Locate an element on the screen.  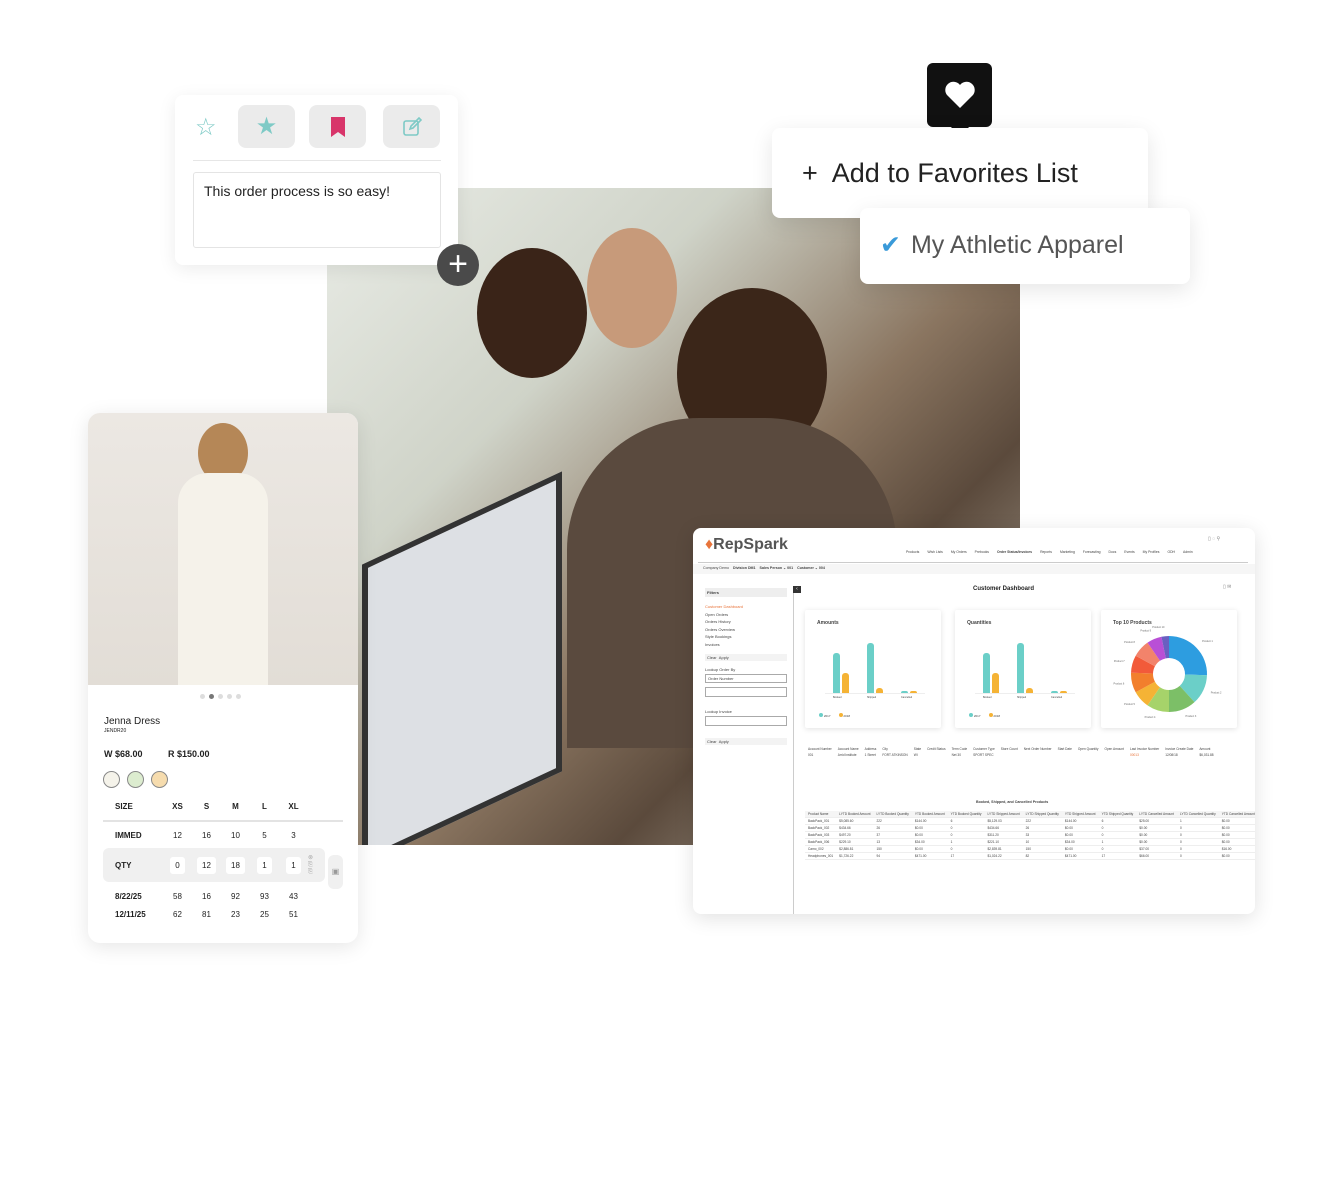
nav-item: Reports is located at coordinates (1046, 552).